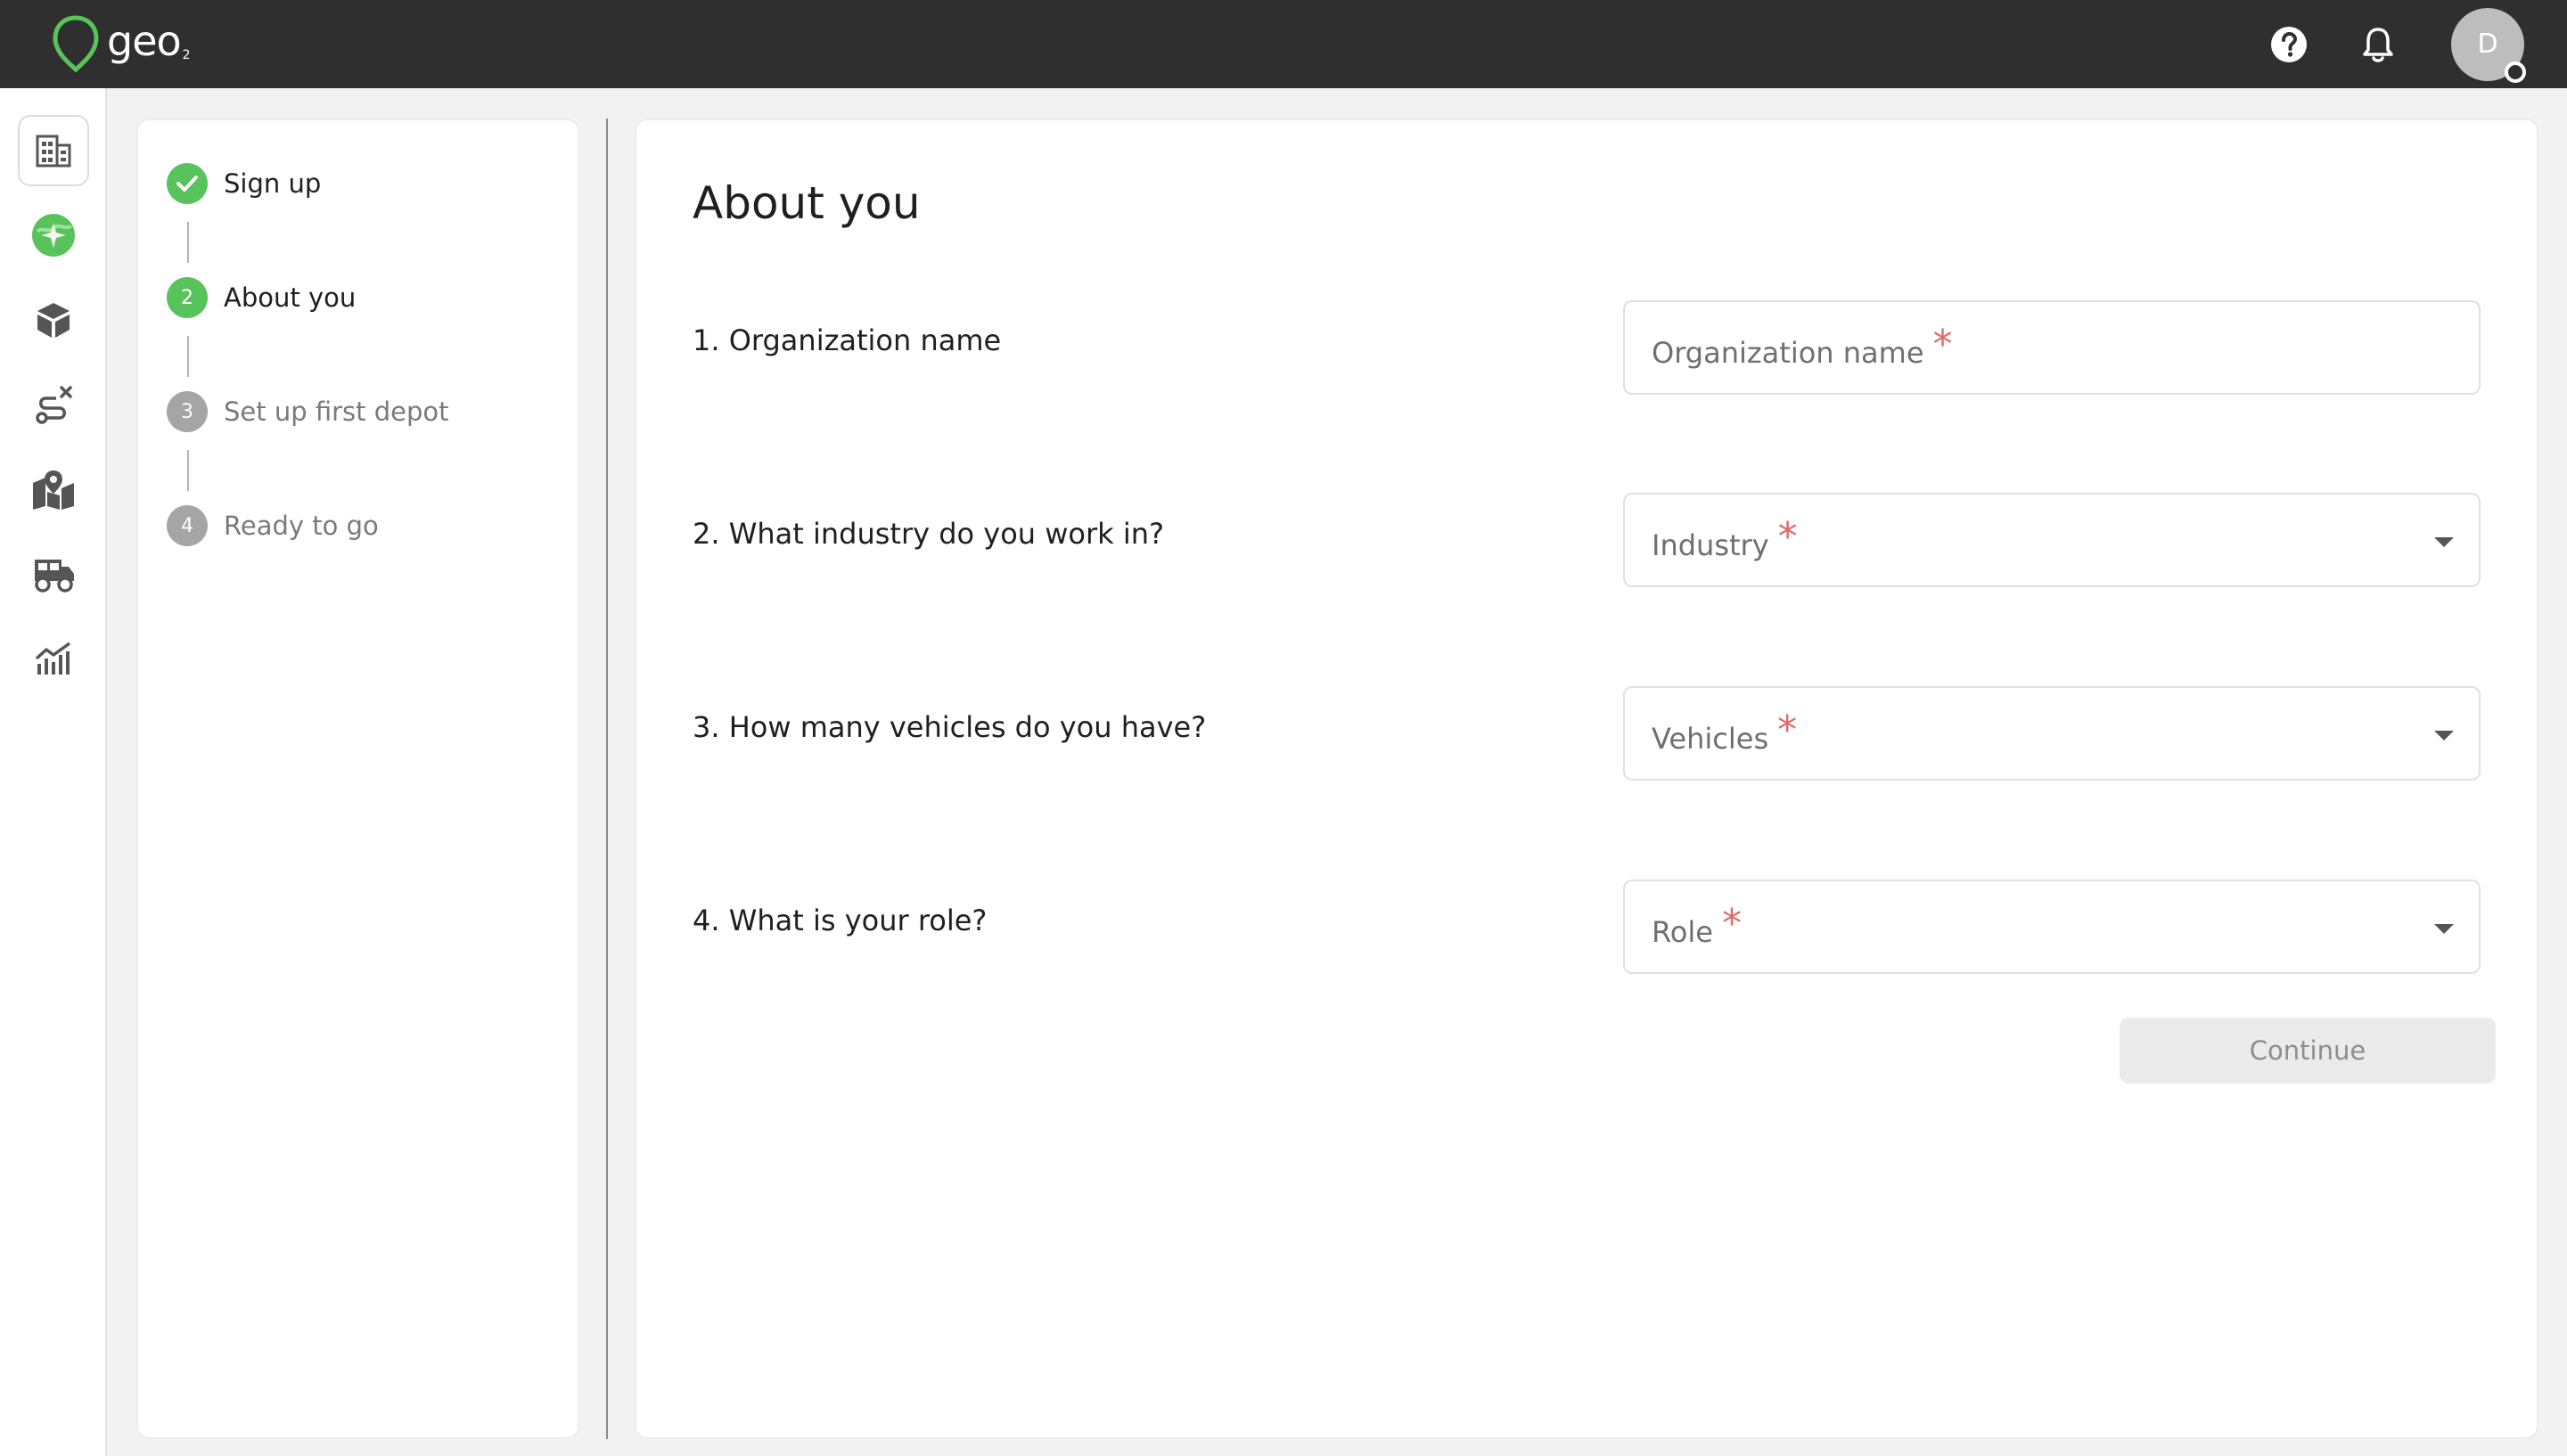  I want to click on role-select: Role *, so click(2052, 926).